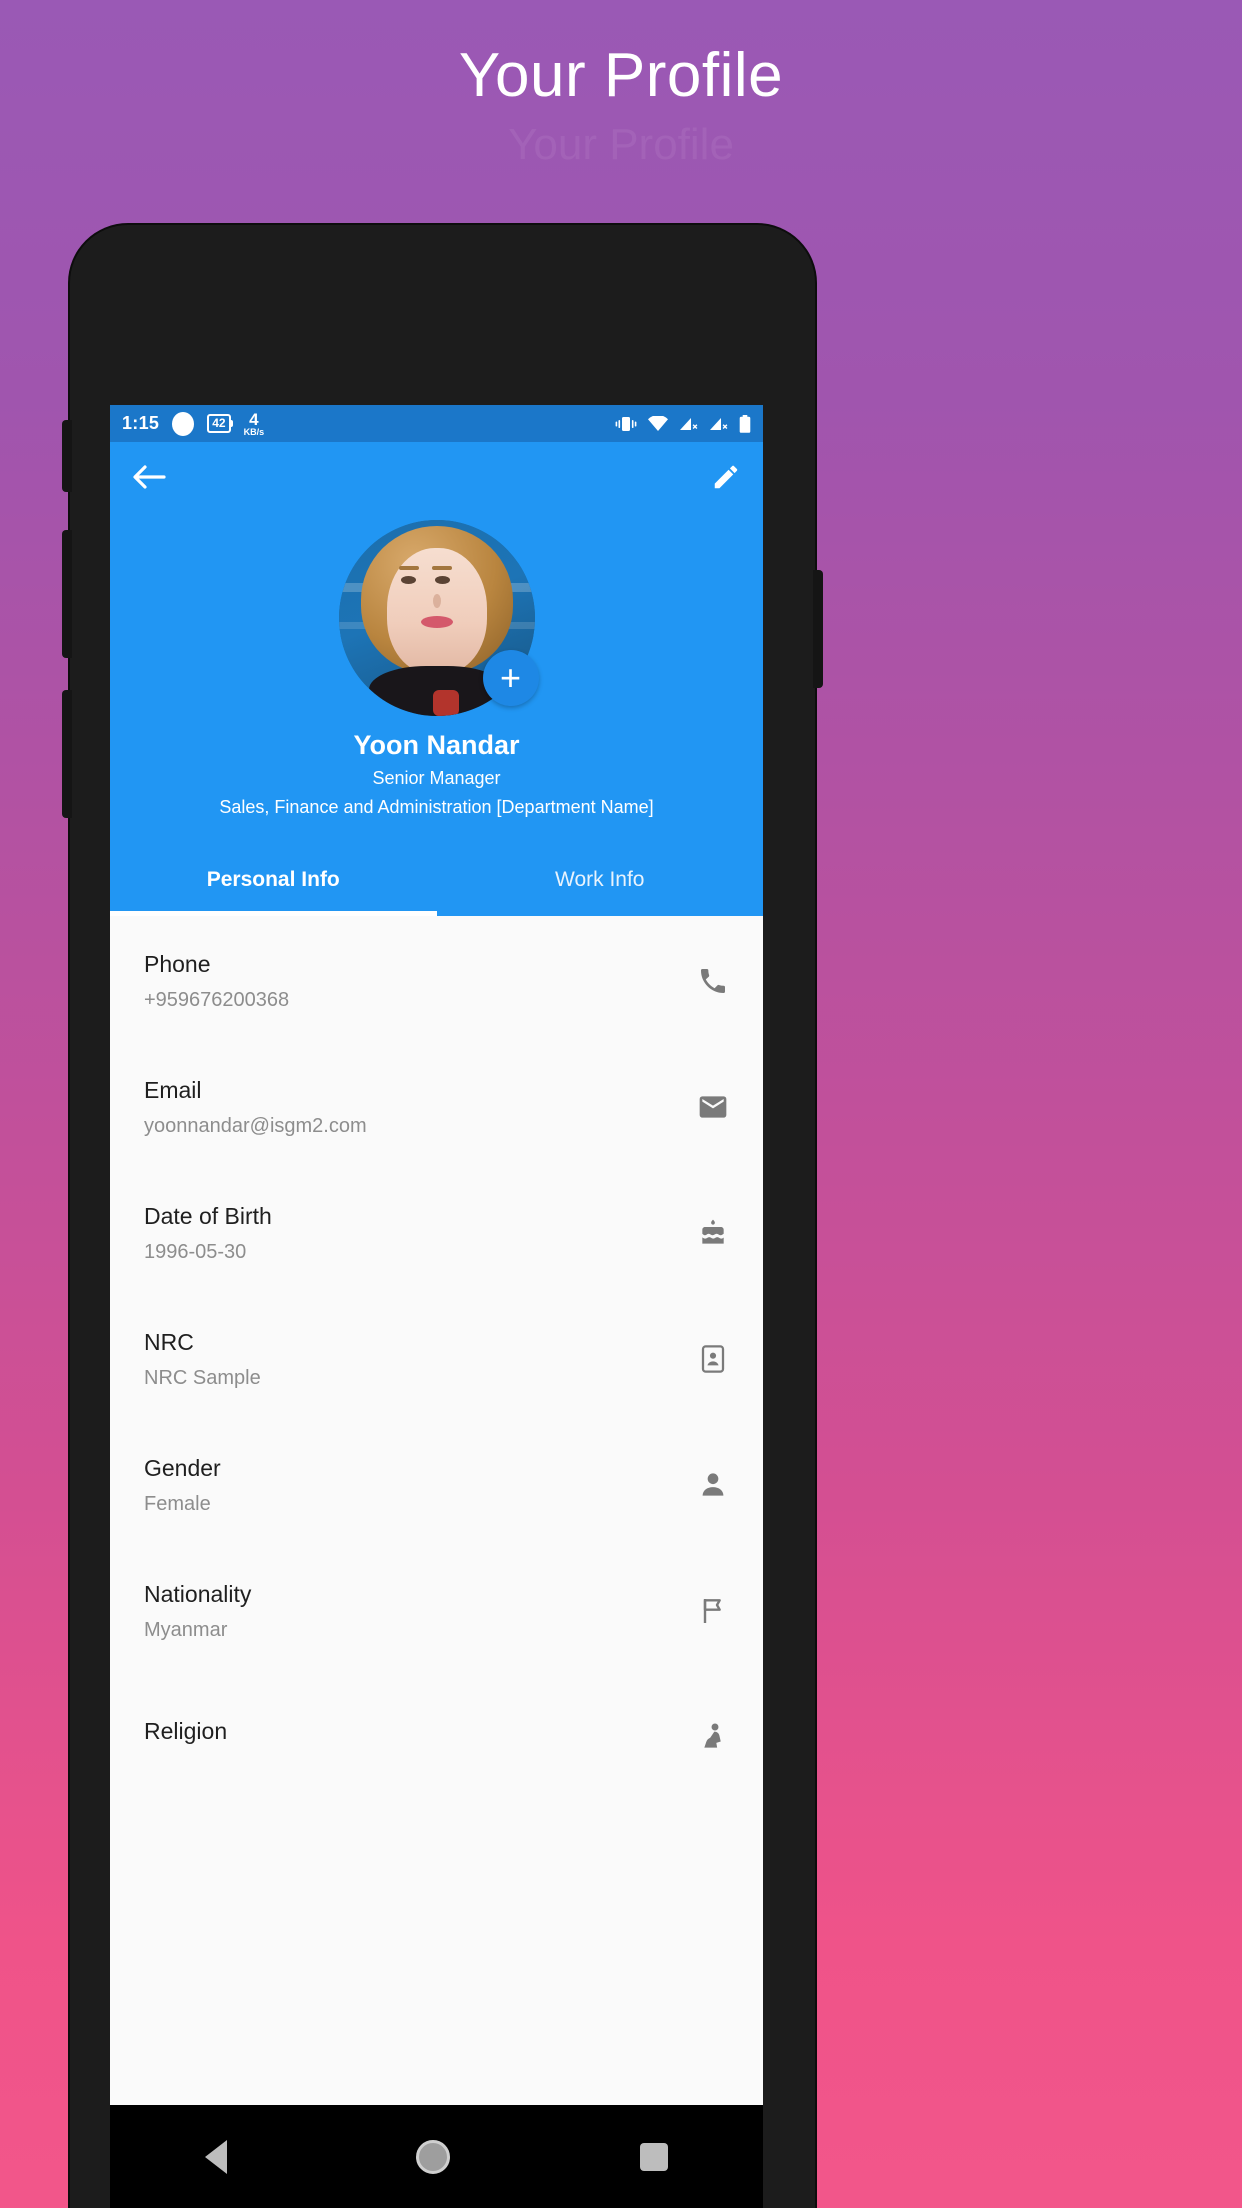 Image resolution: width=1242 pixels, height=2208 pixels. I want to click on row-label: NRC, so click(169, 1341).